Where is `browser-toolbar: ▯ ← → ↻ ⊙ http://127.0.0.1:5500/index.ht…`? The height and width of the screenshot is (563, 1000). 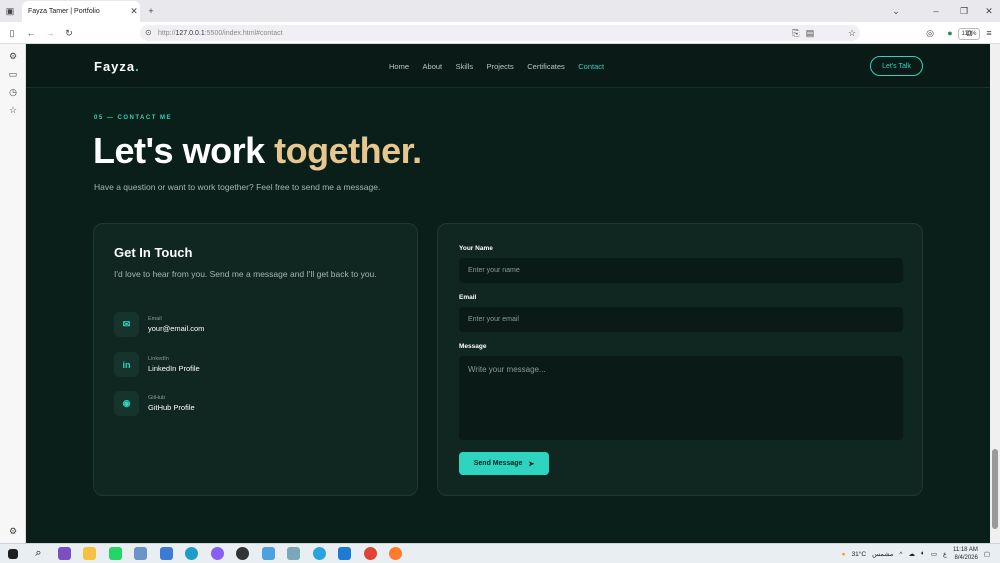 browser-toolbar: ▯ ← → ↻ ⊙ http://127.0.0.1:5500/index.ht… is located at coordinates (500, 33).